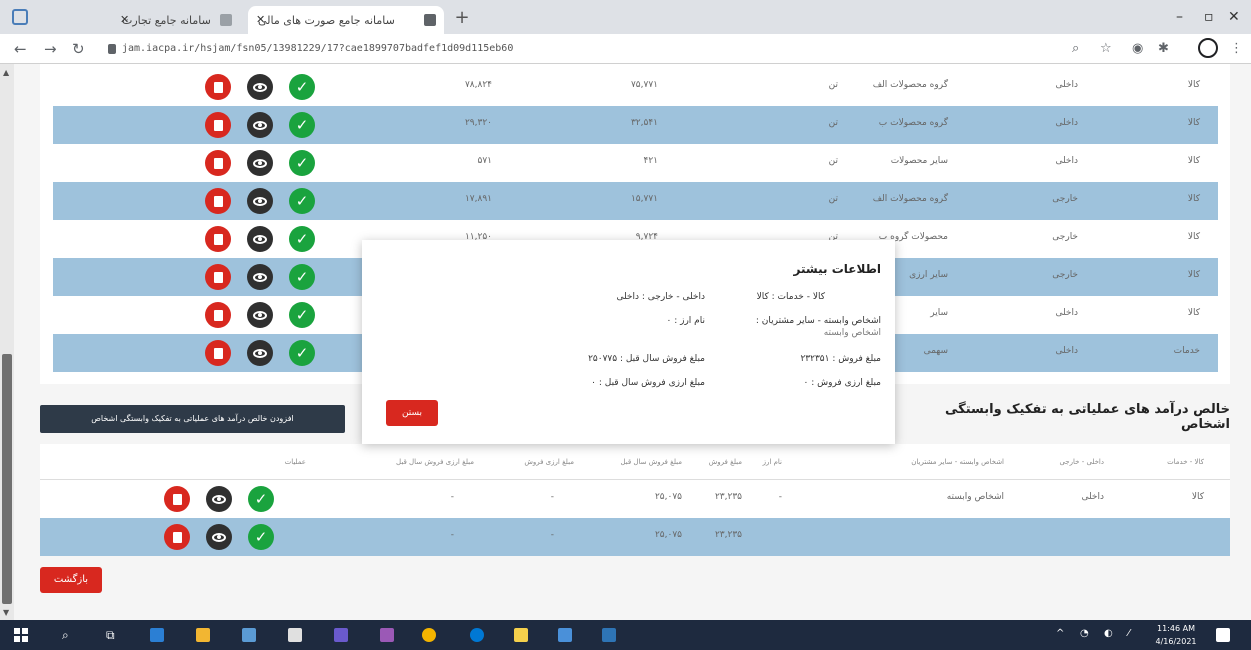  What do you see at coordinates (157, 635) in the screenshot?
I see `mail-icon` at bounding box center [157, 635].